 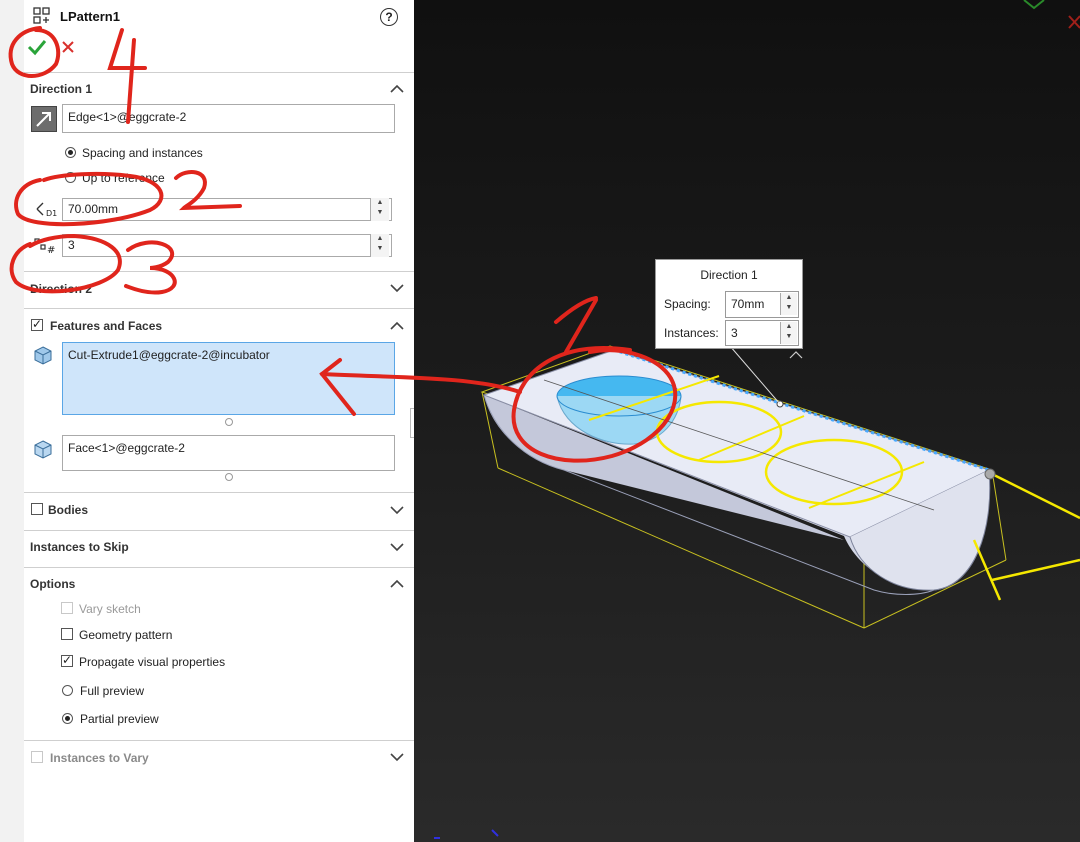 What do you see at coordinates (99, 758) in the screenshot?
I see `instances-vary-heading: Instances to Vary` at bounding box center [99, 758].